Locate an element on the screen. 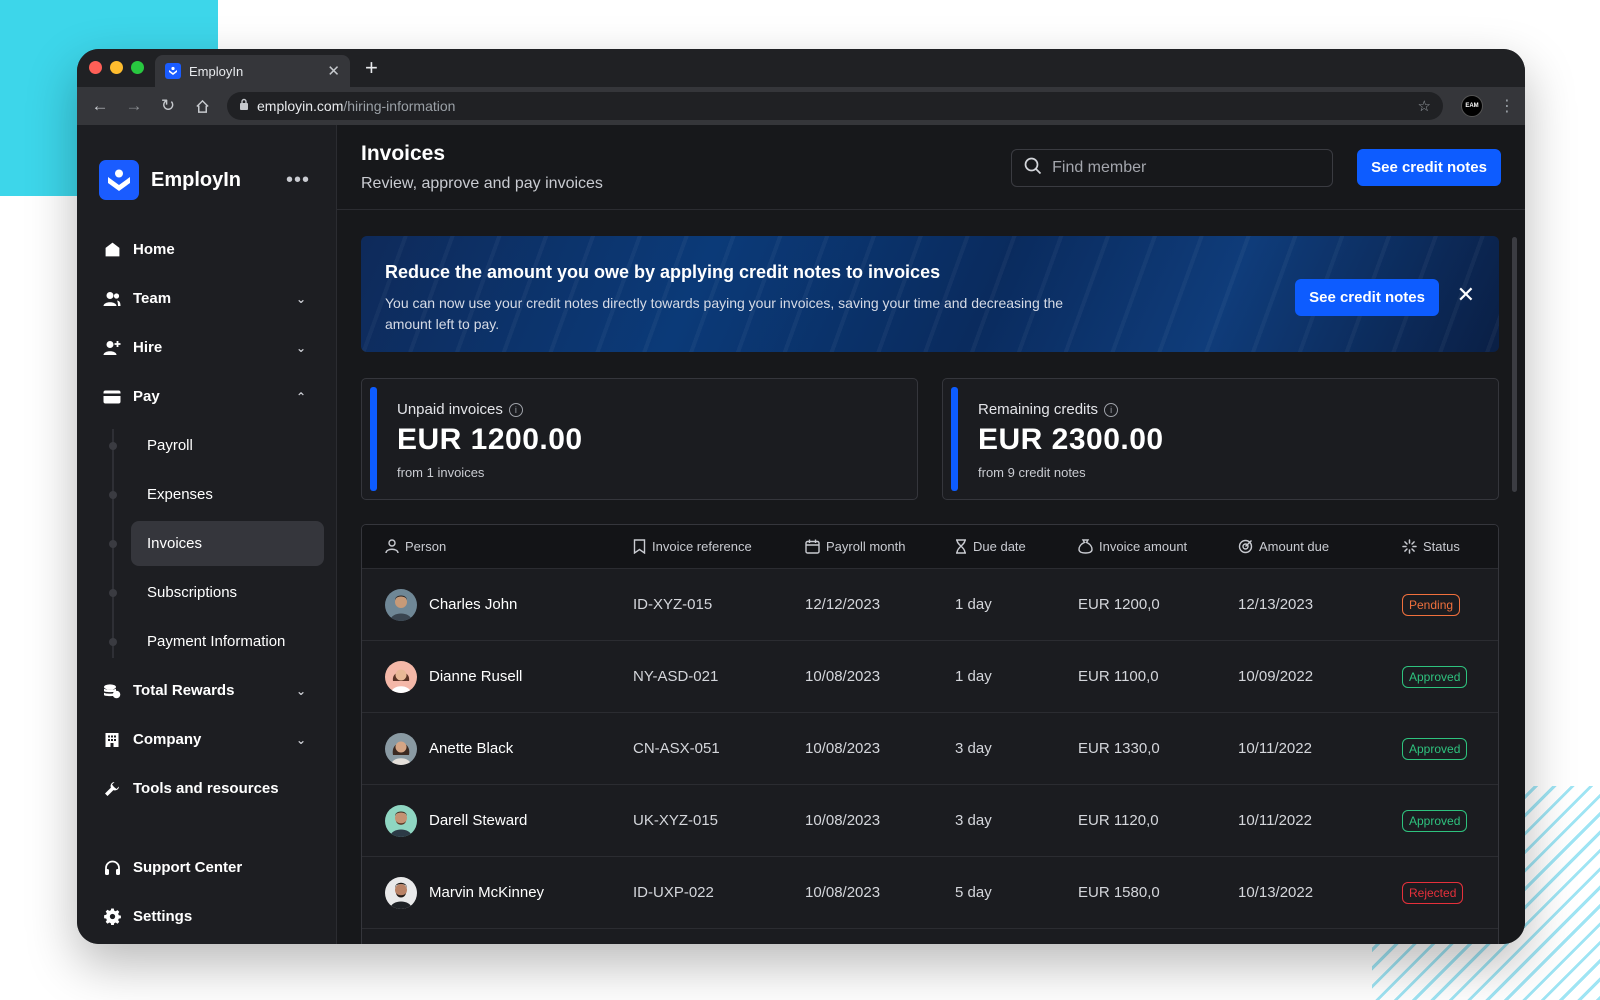  minimize-window-button is located at coordinates (116, 67).